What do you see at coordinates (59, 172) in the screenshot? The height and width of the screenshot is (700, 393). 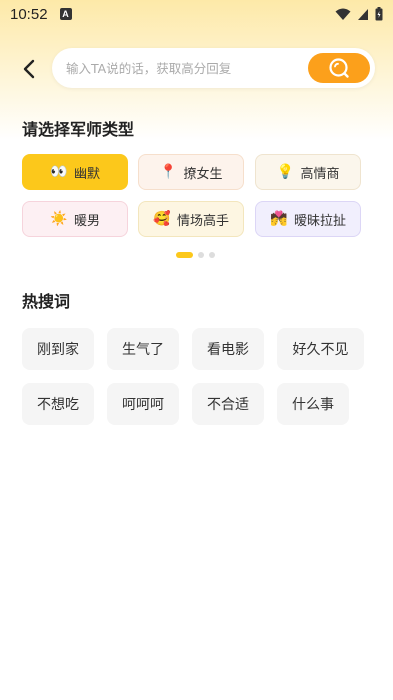 I see `eyes-icon: 👀` at bounding box center [59, 172].